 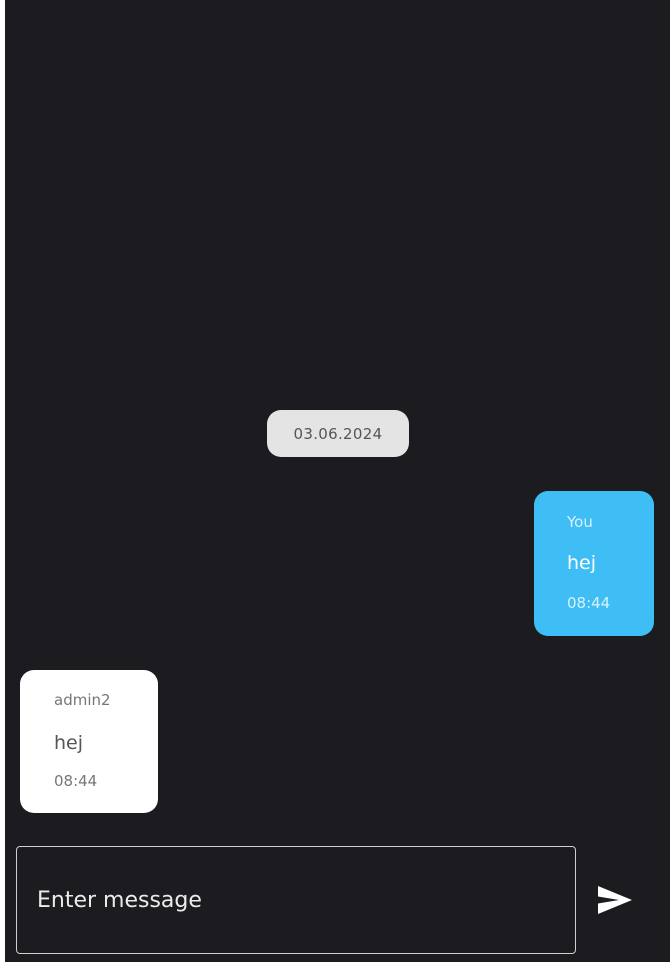 I want to click on message-sender: admin2, so click(x=82, y=700).